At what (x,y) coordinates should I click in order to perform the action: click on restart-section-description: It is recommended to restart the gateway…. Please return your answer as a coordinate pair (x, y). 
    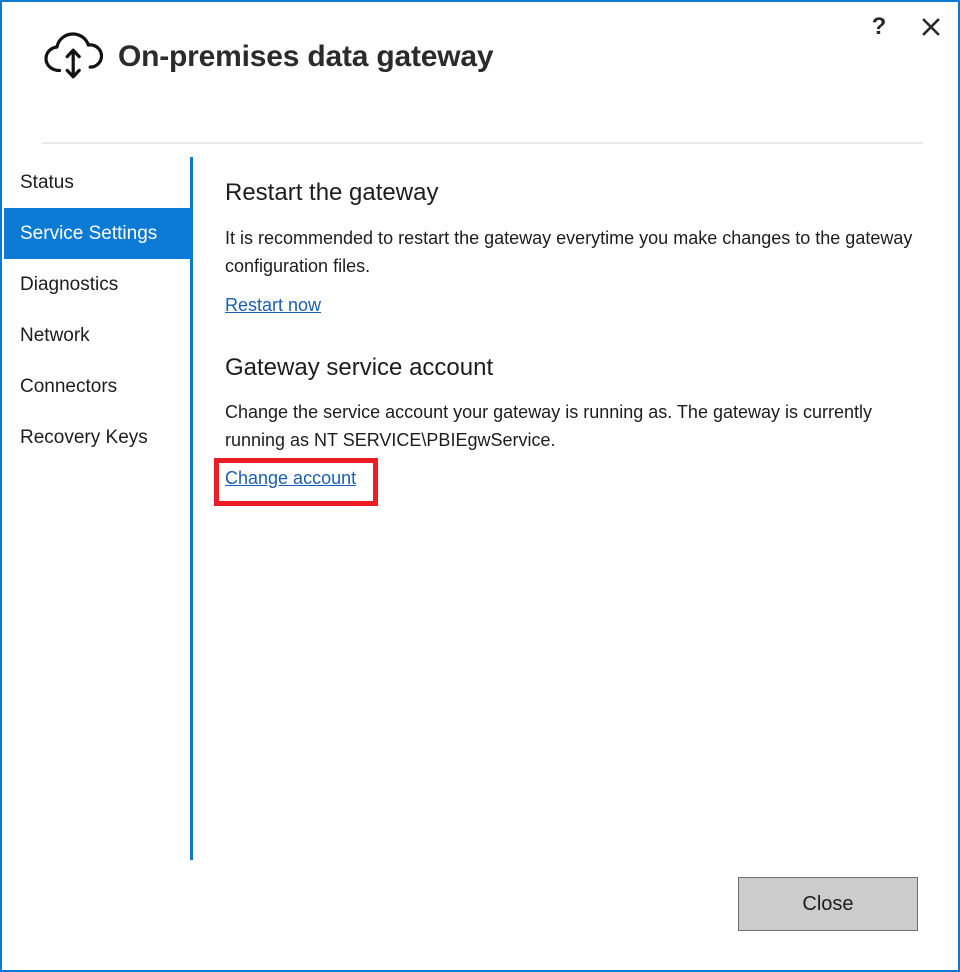
    Looking at the image, I should click on (569, 252).